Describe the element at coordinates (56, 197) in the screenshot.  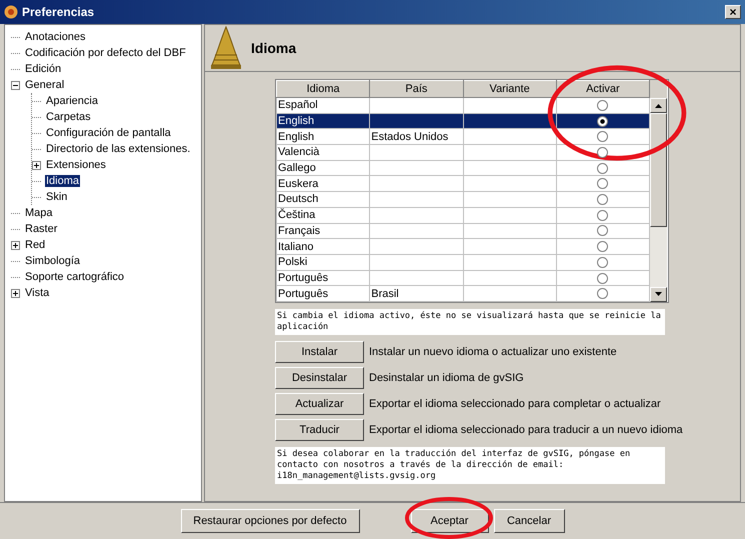
I see `tree-item: Skin` at that location.